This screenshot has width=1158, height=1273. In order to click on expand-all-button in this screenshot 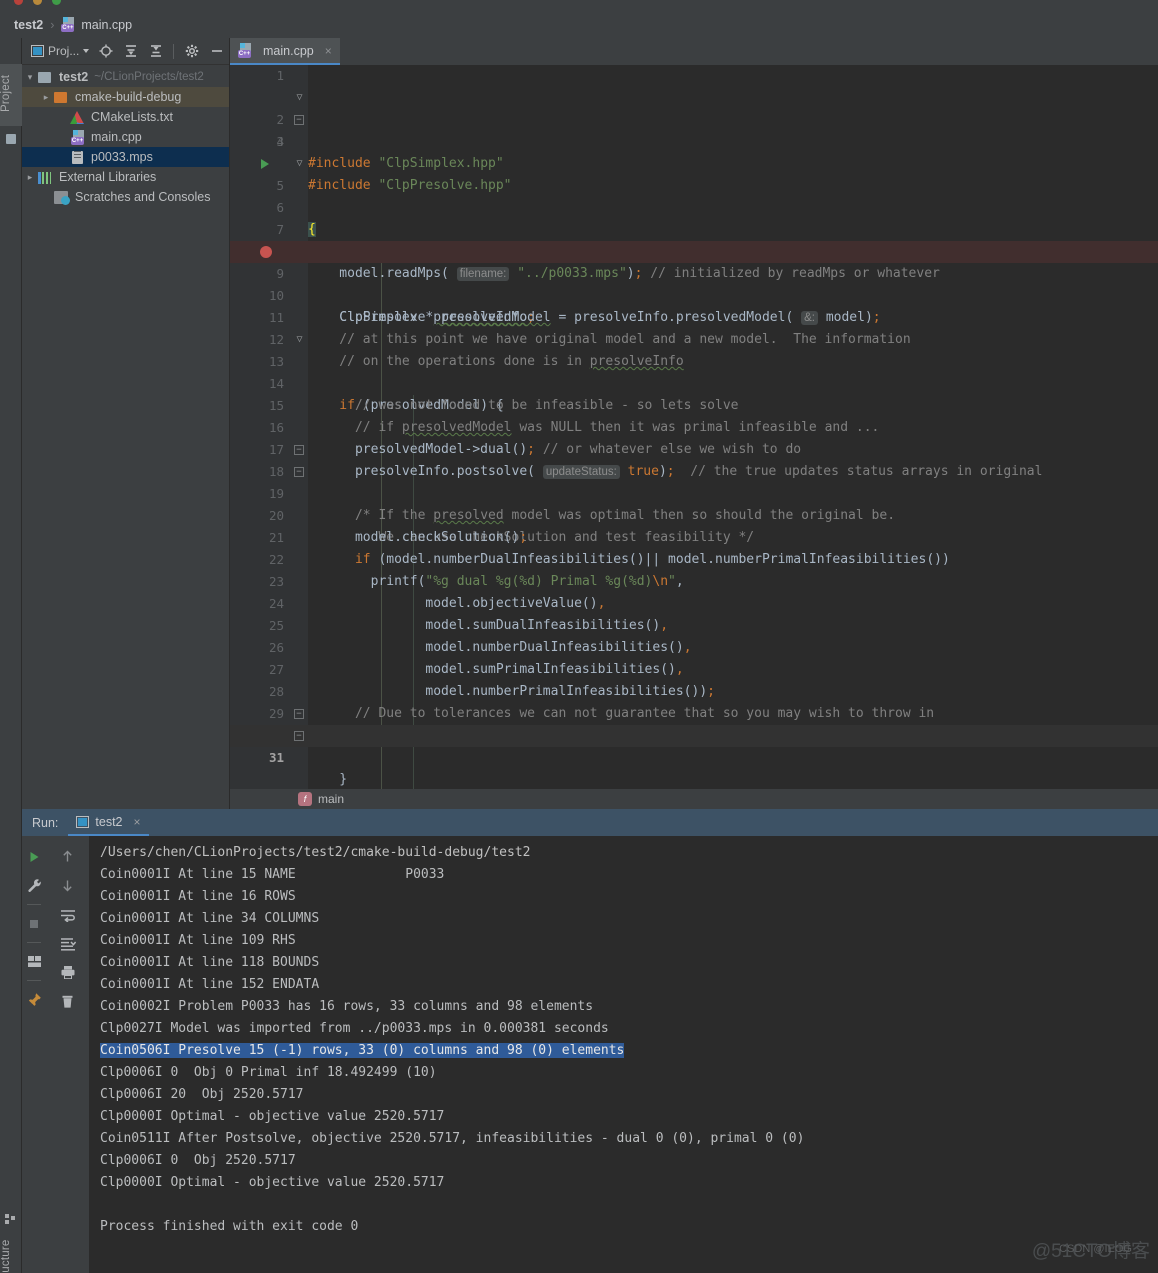, I will do `click(130, 51)`.